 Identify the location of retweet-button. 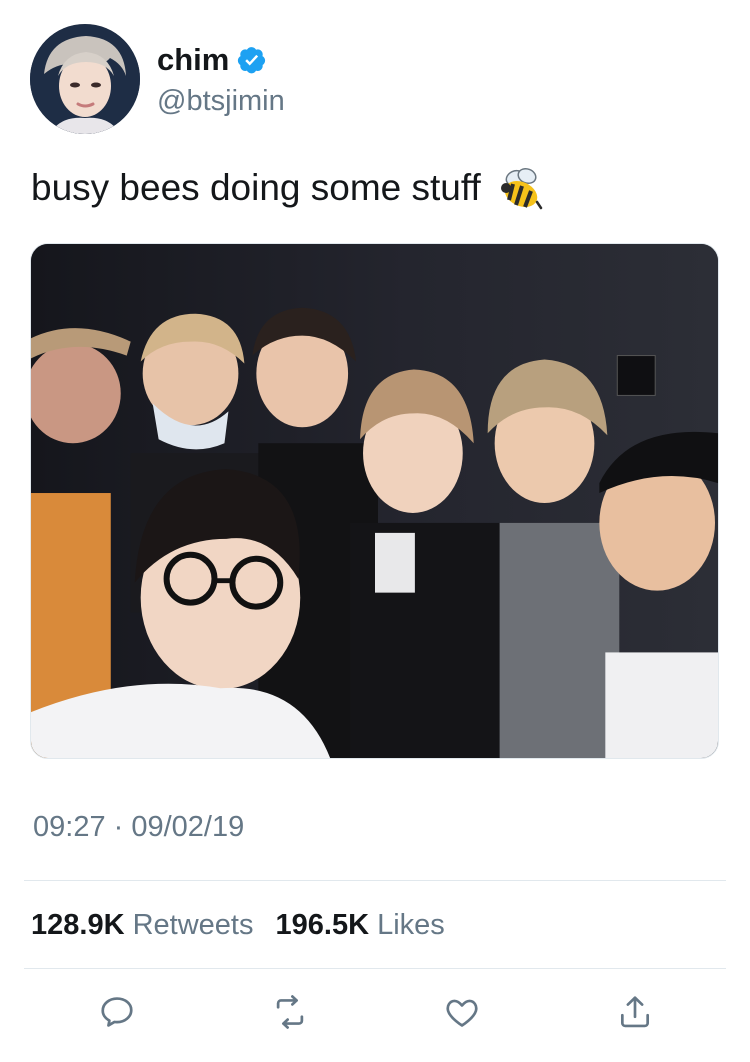
(290, 1012).